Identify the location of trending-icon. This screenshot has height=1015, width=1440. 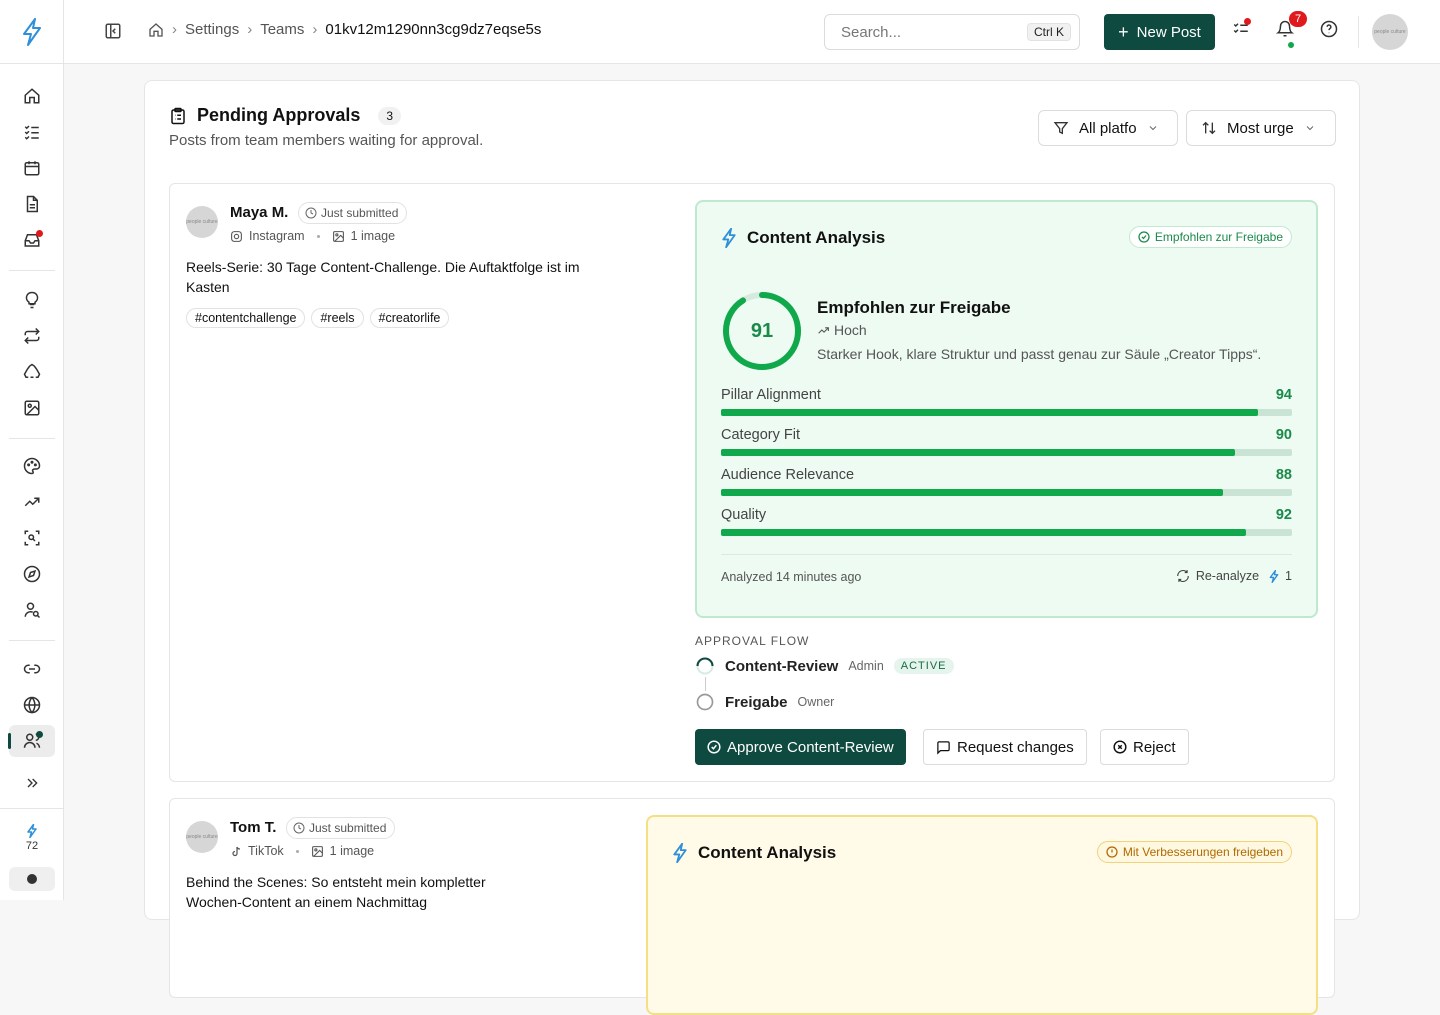
(32, 502).